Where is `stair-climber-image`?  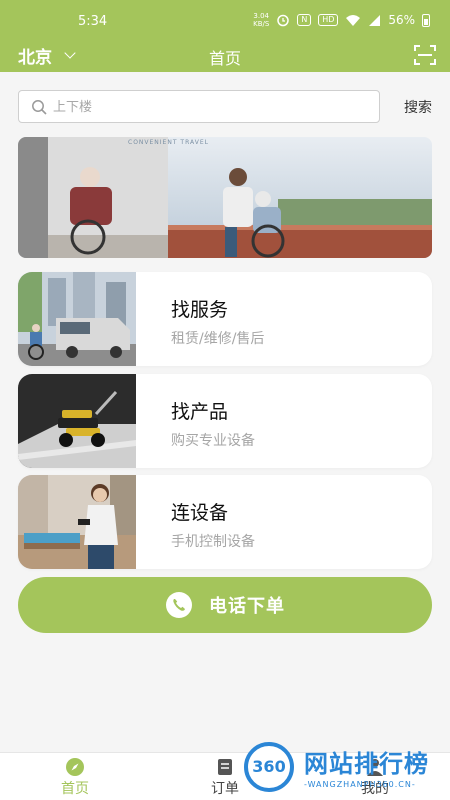 stair-climber-image is located at coordinates (77, 421).